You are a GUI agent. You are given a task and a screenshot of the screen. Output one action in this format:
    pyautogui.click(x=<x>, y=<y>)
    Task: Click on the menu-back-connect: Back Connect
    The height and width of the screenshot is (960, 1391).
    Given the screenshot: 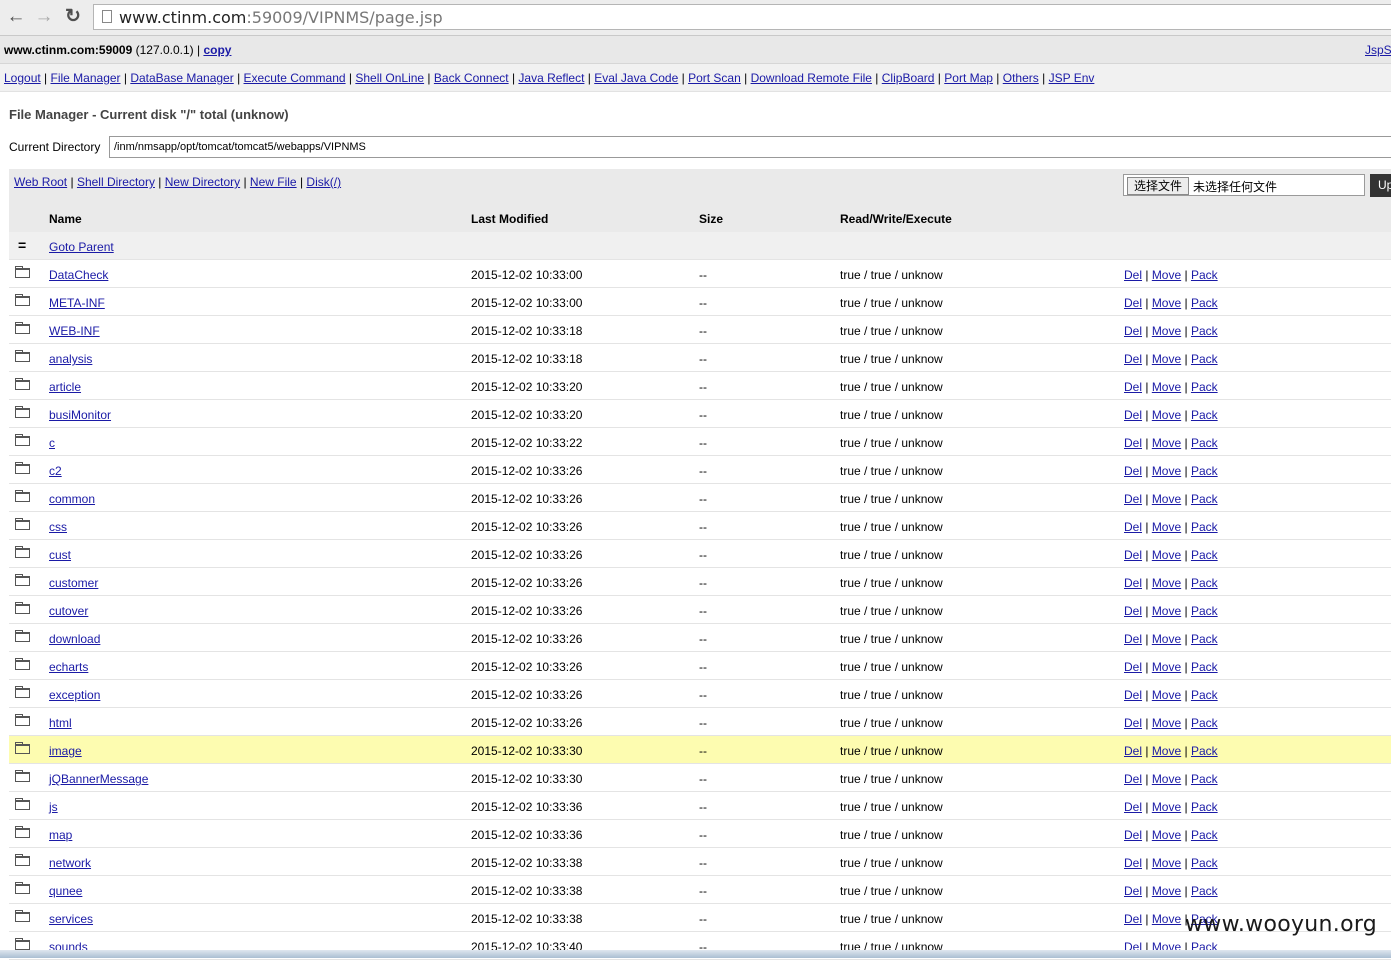 What is the action you would take?
    pyautogui.click(x=471, y=78)
    